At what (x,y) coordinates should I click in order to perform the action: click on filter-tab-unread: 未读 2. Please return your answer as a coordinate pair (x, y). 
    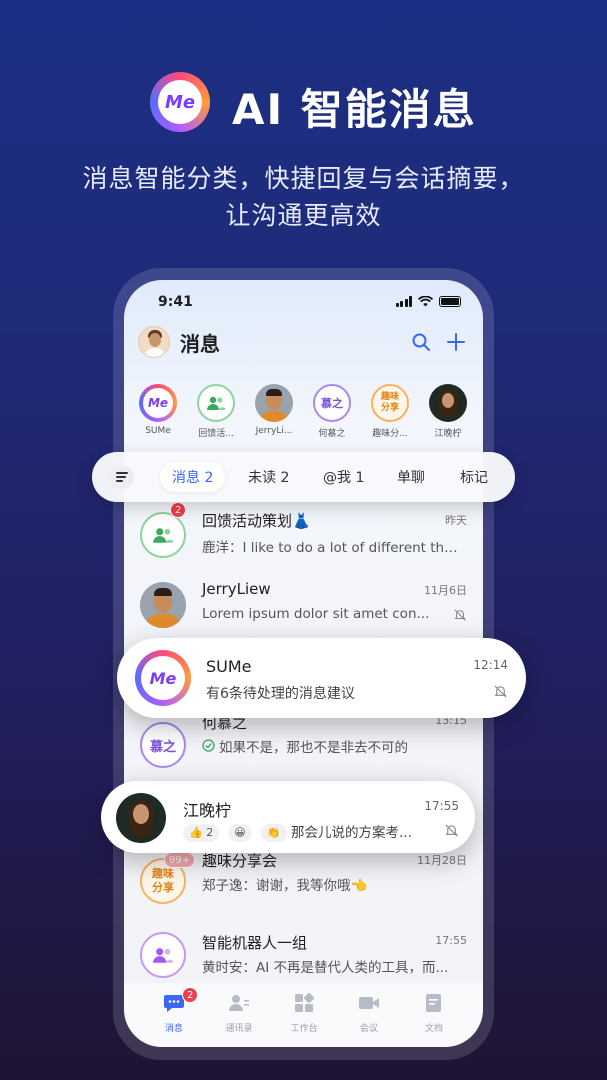
    Looking at the image, I should click on (268, 477).